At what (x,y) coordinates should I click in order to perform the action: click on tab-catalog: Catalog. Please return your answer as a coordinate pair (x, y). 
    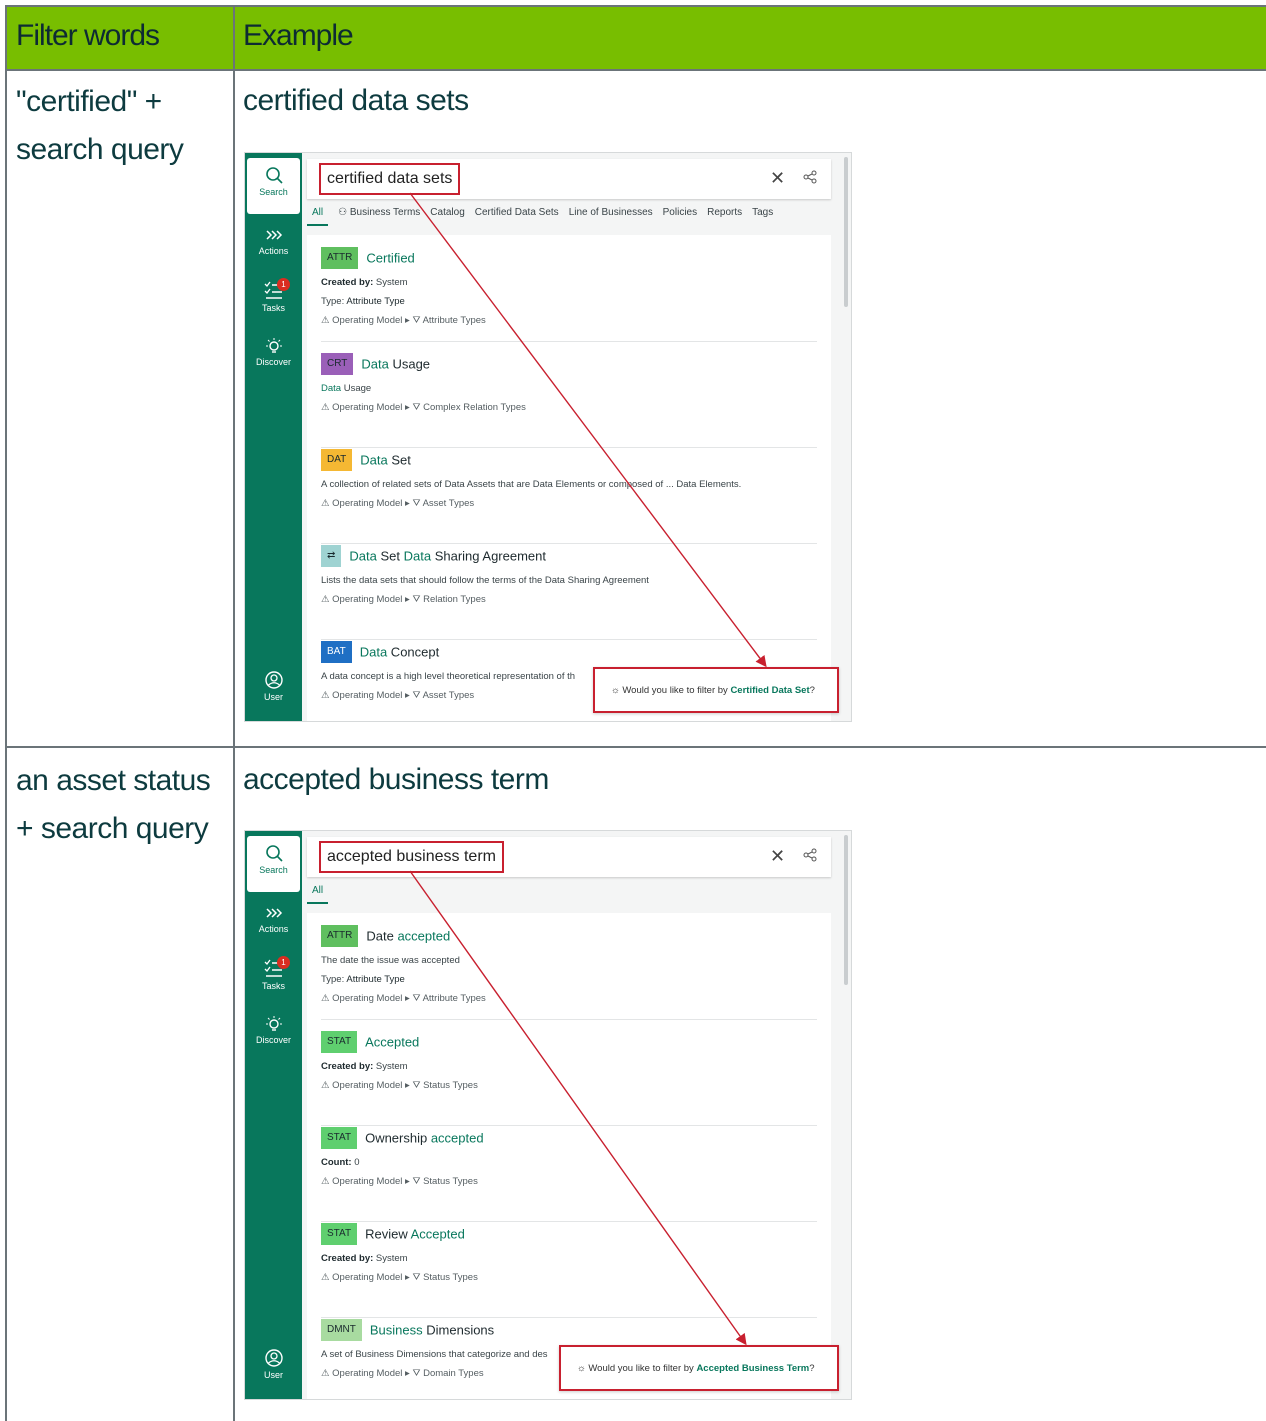
    Looking at the image, I should click on (447, 212).